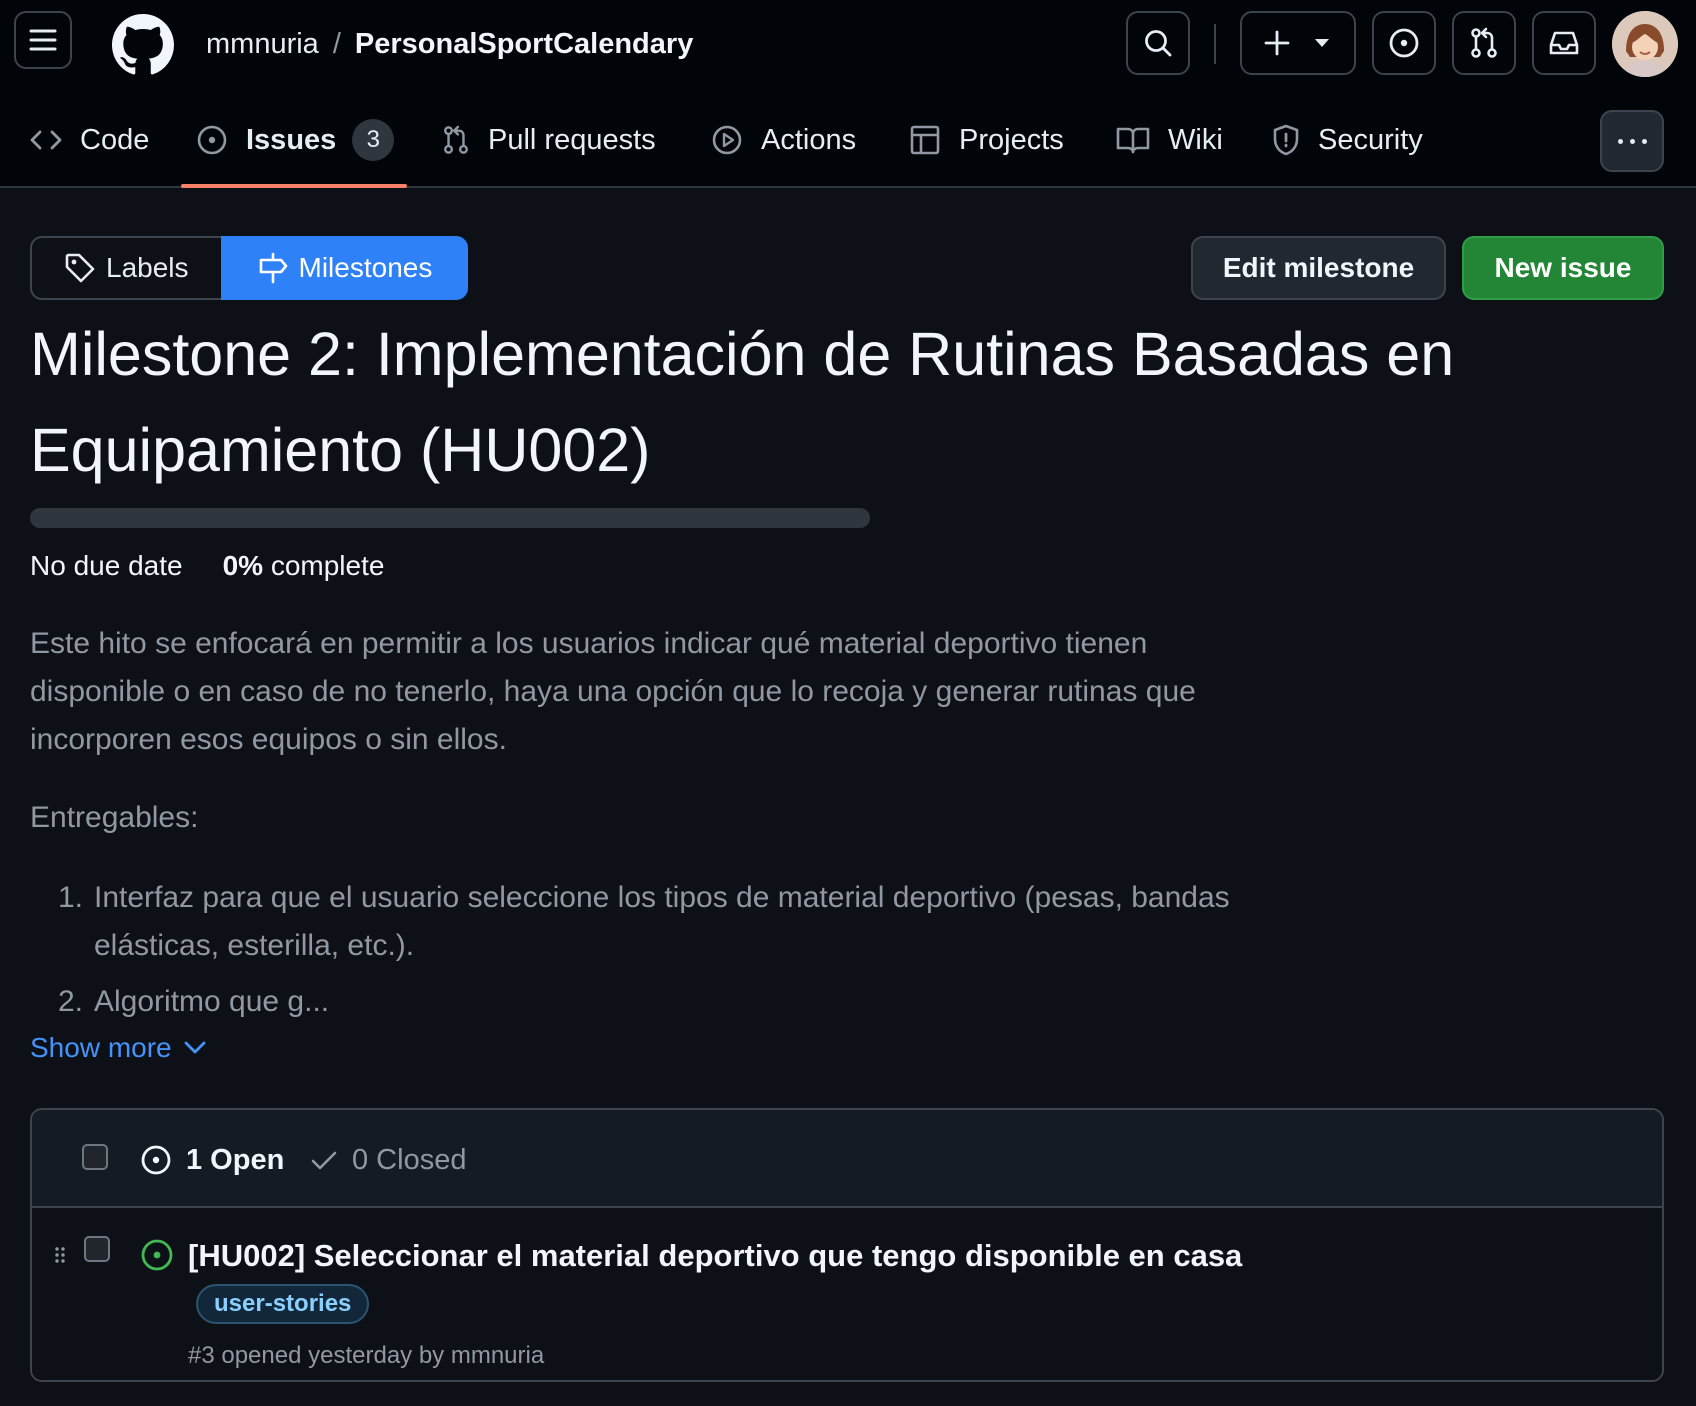  I want to click on grabber-icon, so click(60, 1255).